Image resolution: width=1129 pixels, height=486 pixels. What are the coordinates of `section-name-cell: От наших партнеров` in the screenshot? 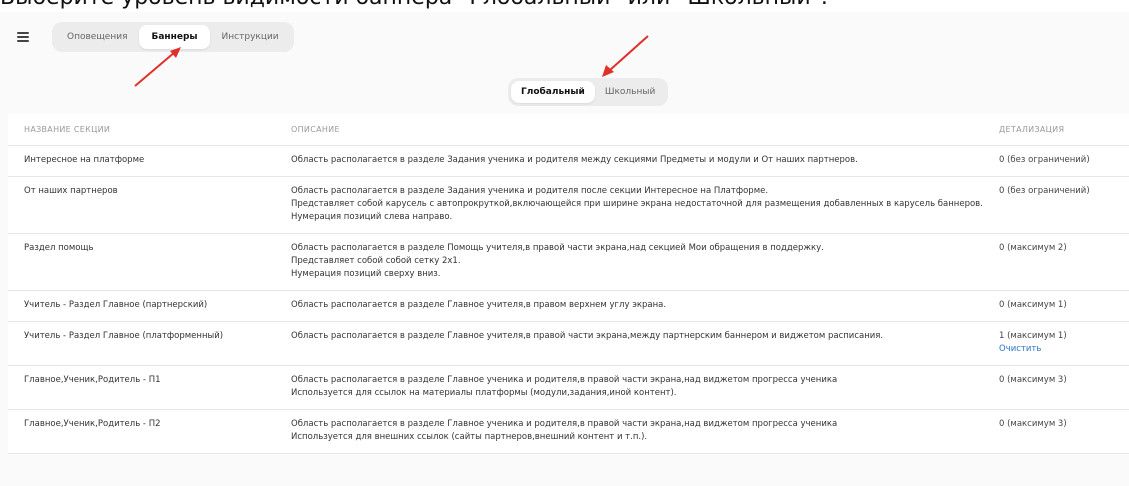 It's located at (71, 191).